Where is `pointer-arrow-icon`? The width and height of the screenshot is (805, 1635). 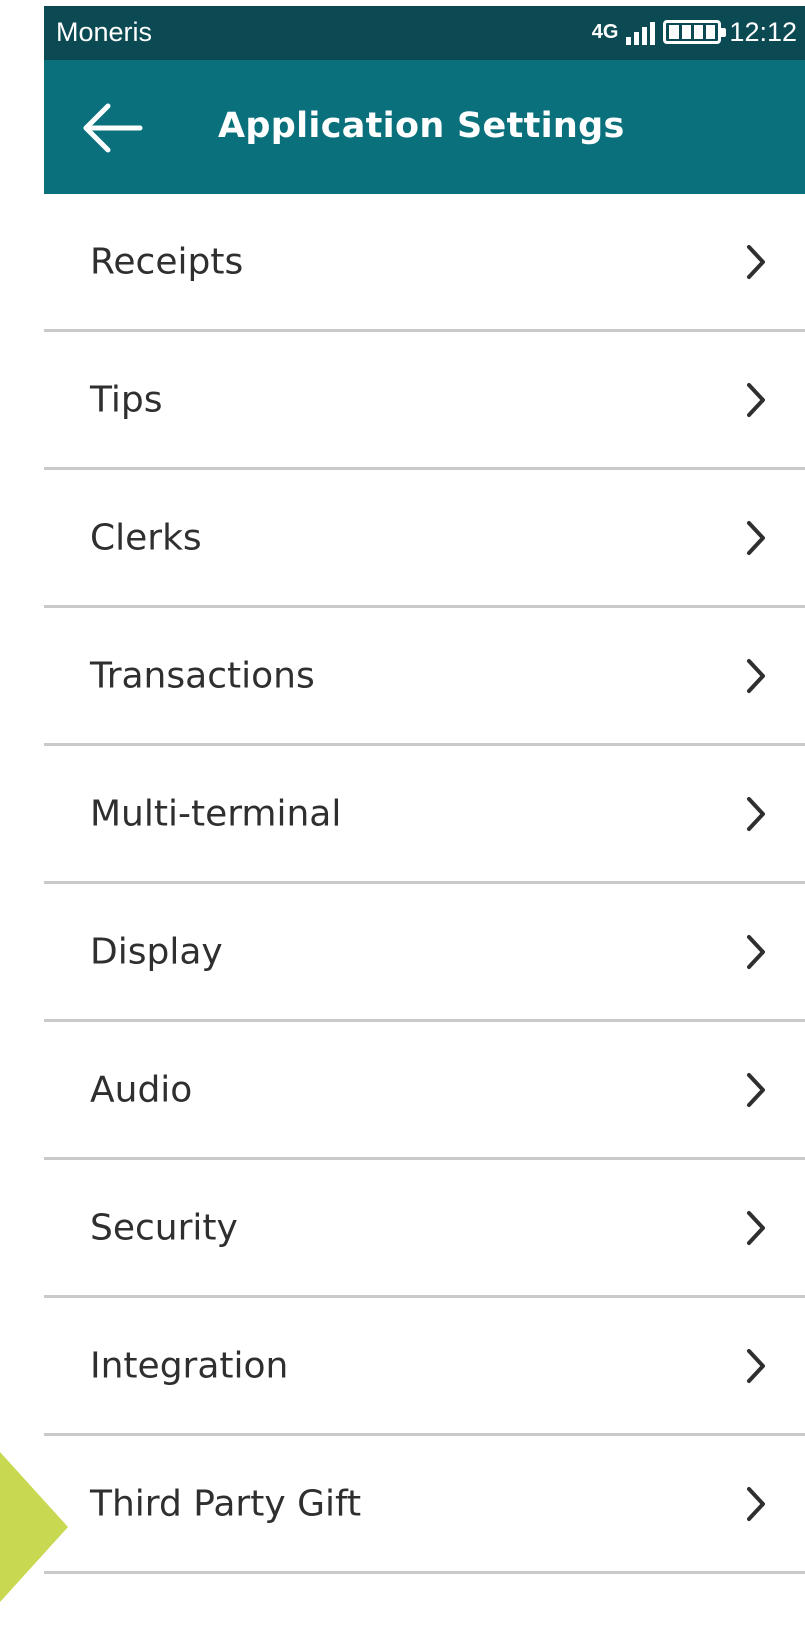 pointer-arrow-icon is located at coordinates (34, 1527).